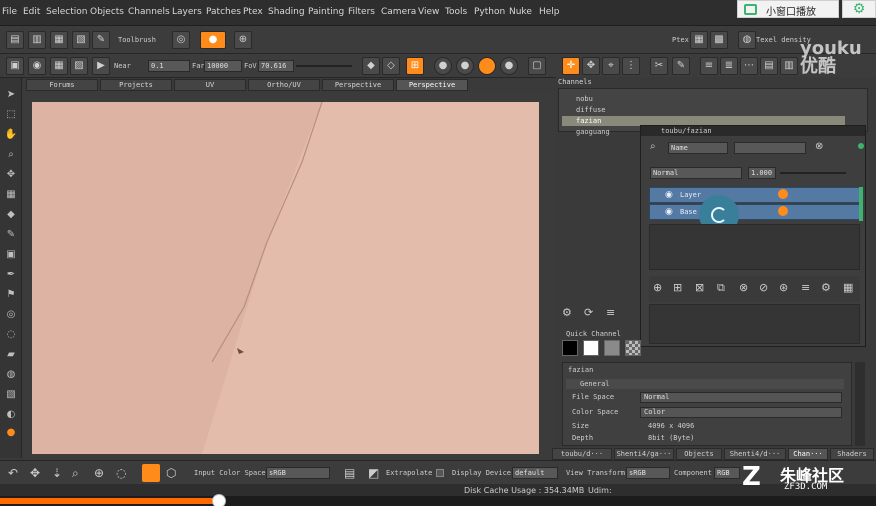 The height and width of the screenshot is (506, 876). I want to click on menu-objects: Objects, so click(107, 12).